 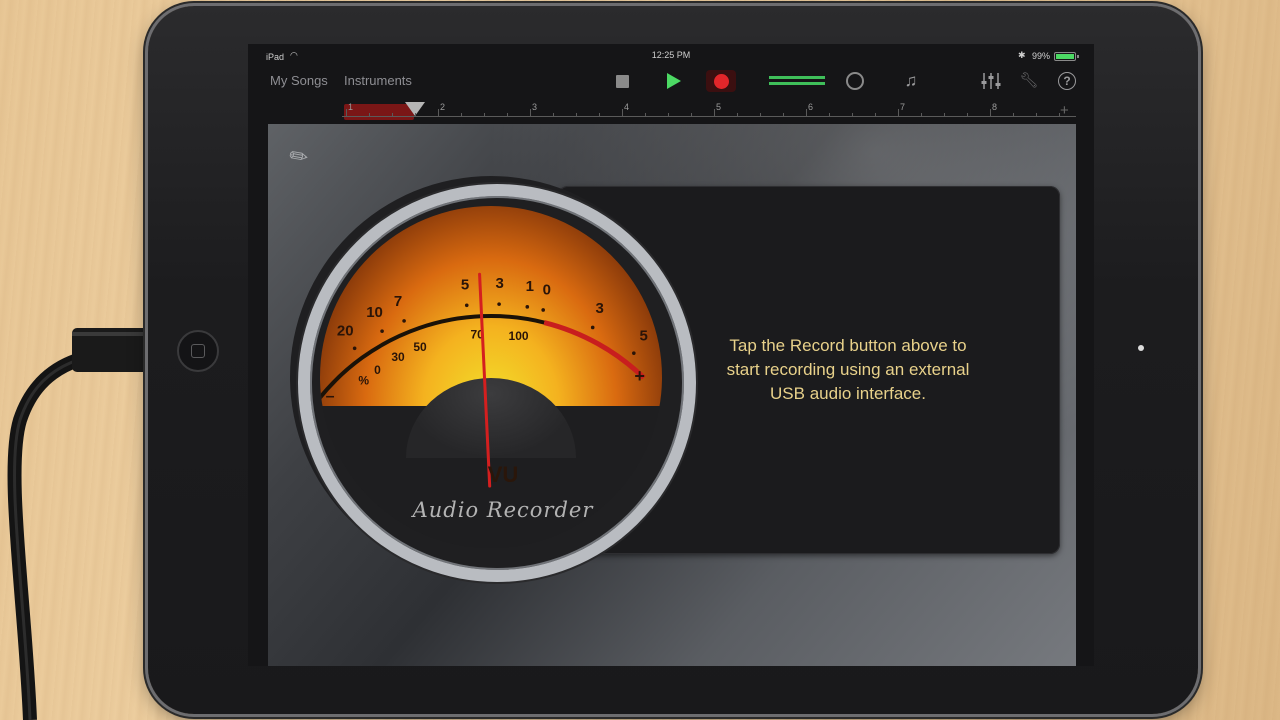 I want to click on stop-button, so click(x=622, y=81).